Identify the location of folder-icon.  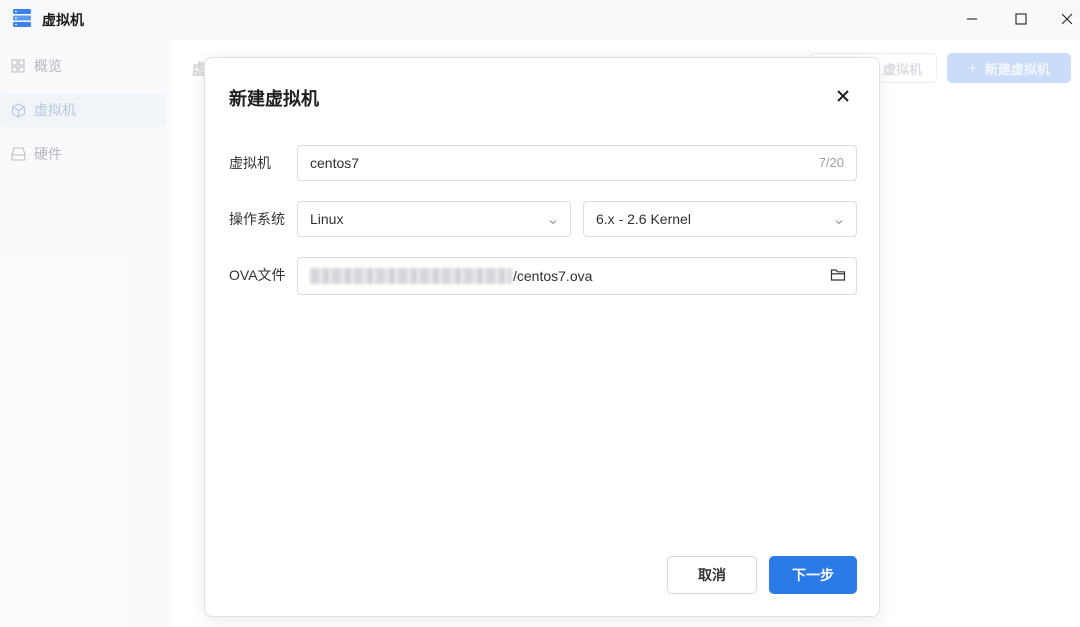
(838, 276).